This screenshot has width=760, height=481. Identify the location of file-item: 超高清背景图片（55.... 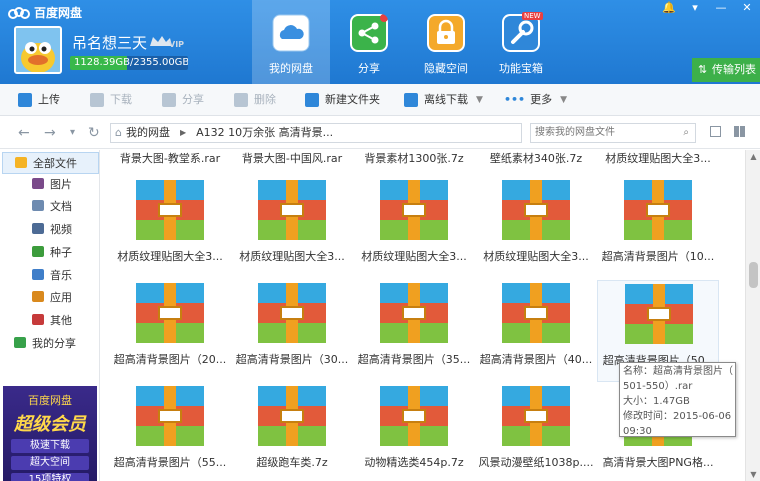
(170, 432).